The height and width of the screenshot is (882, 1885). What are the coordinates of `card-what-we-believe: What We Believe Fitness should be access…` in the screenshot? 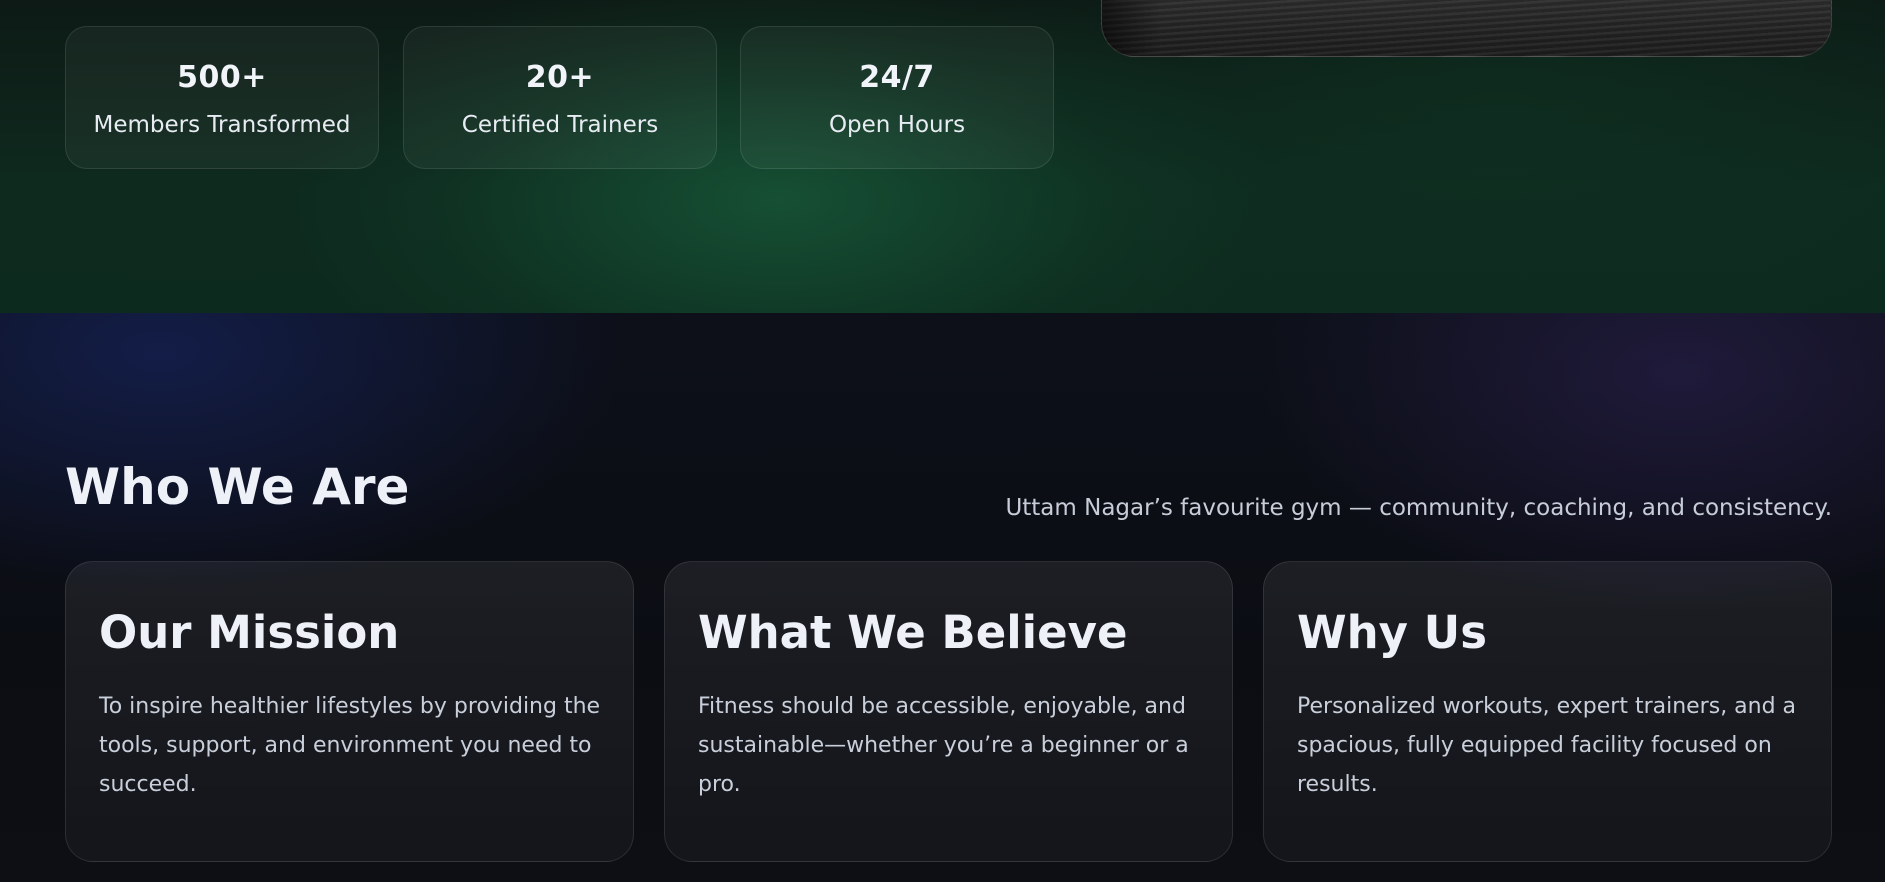 It's located at (948, 711).